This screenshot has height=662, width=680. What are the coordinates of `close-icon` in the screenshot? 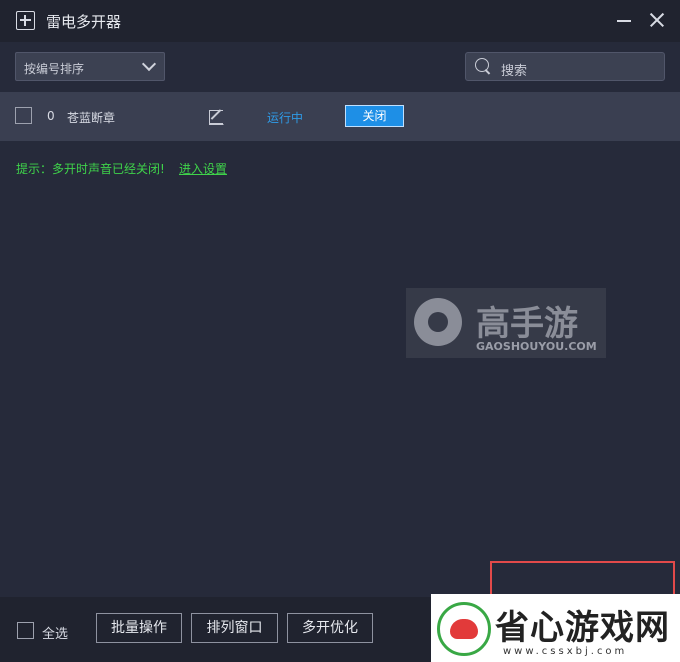 It's located at (657, 20).